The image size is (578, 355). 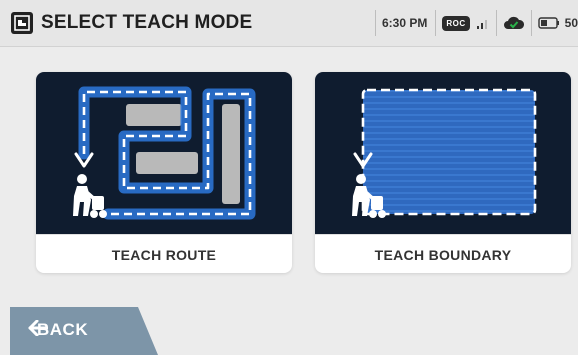 What do you see at coordinates (405, 23) in the screenshot?
I see `clock-time: 6:30 PM` at bounding box center [405, 23].